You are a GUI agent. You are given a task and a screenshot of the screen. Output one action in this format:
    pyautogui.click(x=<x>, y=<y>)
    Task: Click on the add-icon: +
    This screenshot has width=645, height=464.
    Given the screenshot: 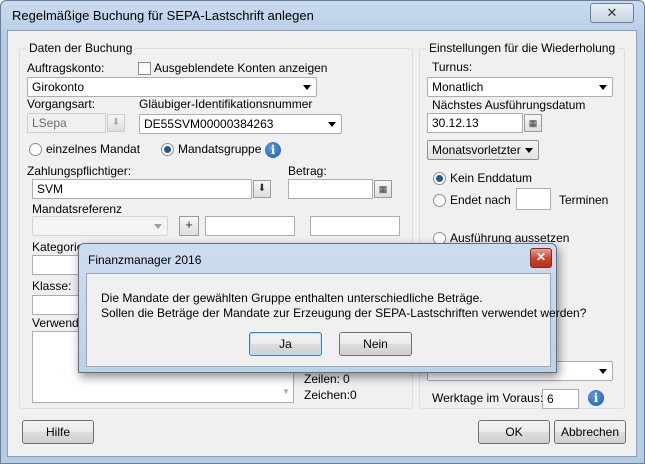 What is the action you would take?
    pyautogui.click(x=189, y=226)
    